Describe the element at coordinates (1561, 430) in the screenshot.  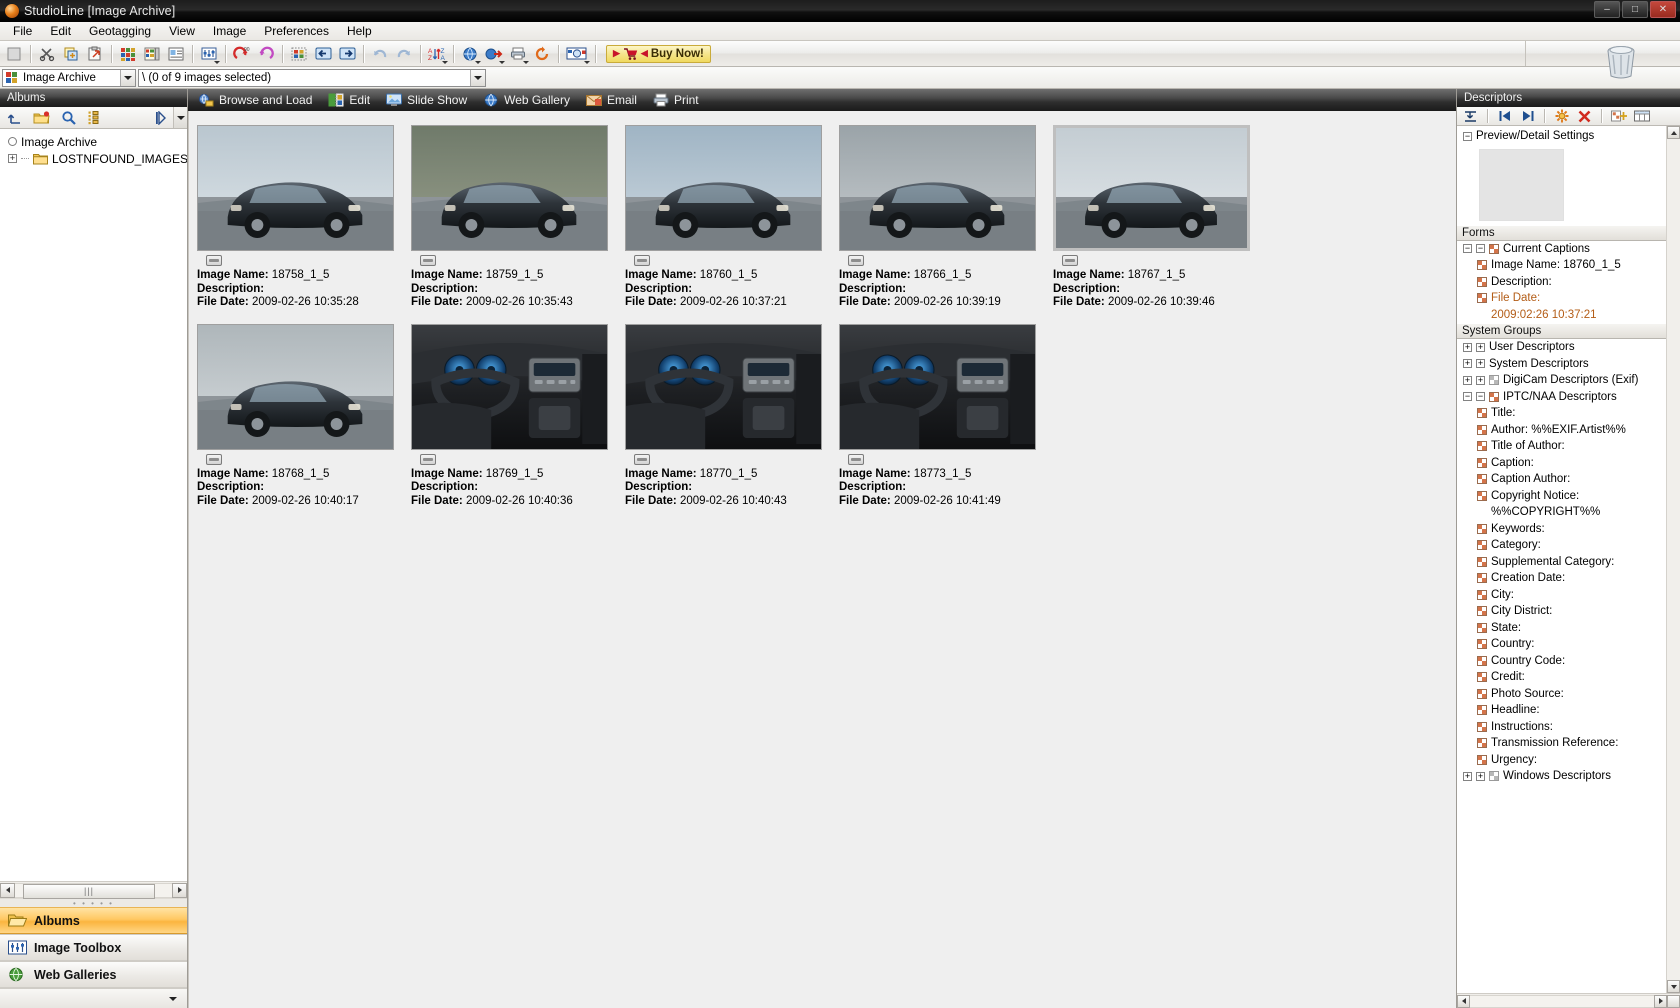
I see `system-descriptor-row: Author: %%EXIF.Artist%%` at that location.